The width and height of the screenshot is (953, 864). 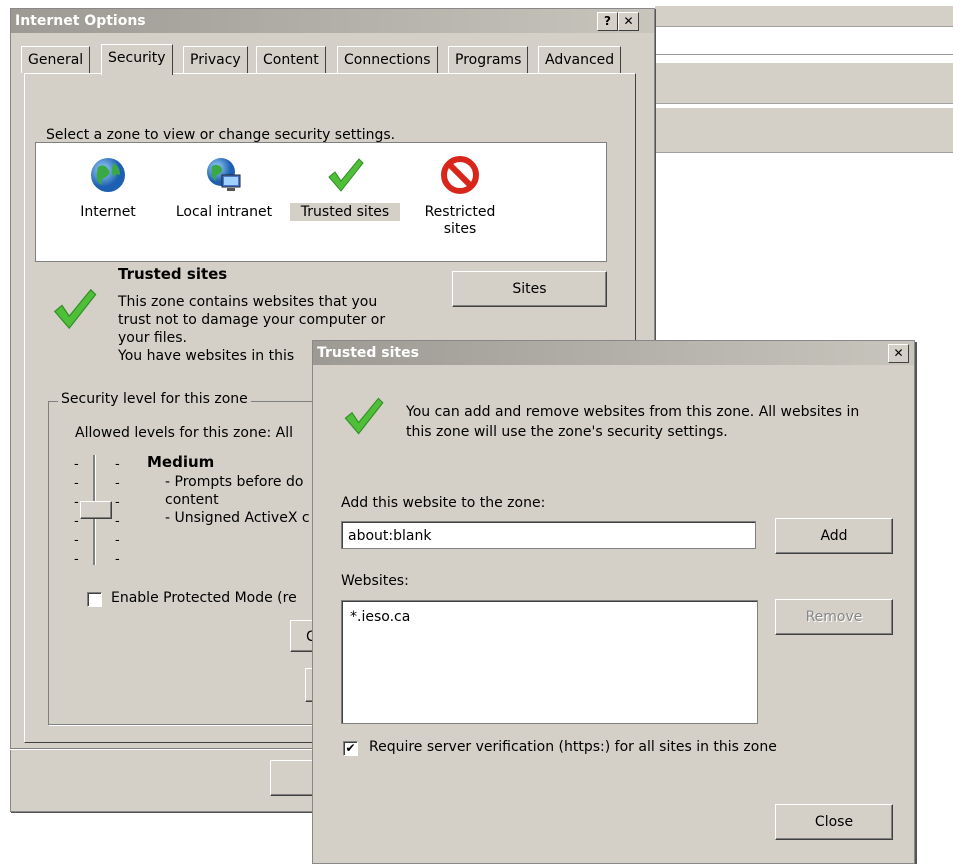 I want to click on globe-icon, so click(x=108, y=175).